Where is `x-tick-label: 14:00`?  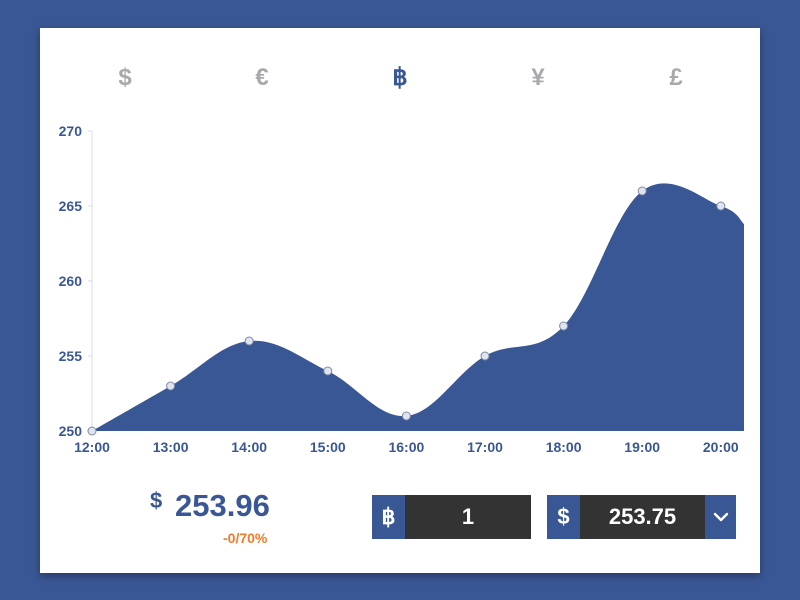
x-tick-label: 14:00 is located at coordinates (249, 447).